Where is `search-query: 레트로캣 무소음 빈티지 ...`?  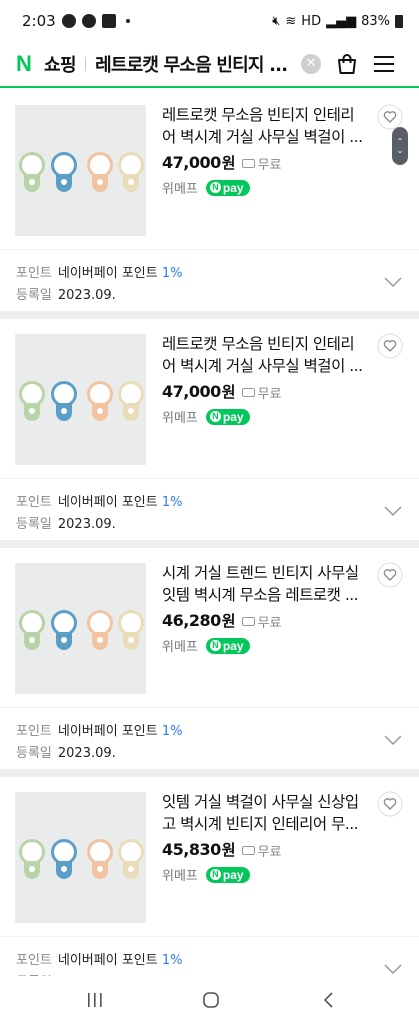
search-query: 레트로캣 무소음 빈티지 ... is located at coordinates (195, 64).